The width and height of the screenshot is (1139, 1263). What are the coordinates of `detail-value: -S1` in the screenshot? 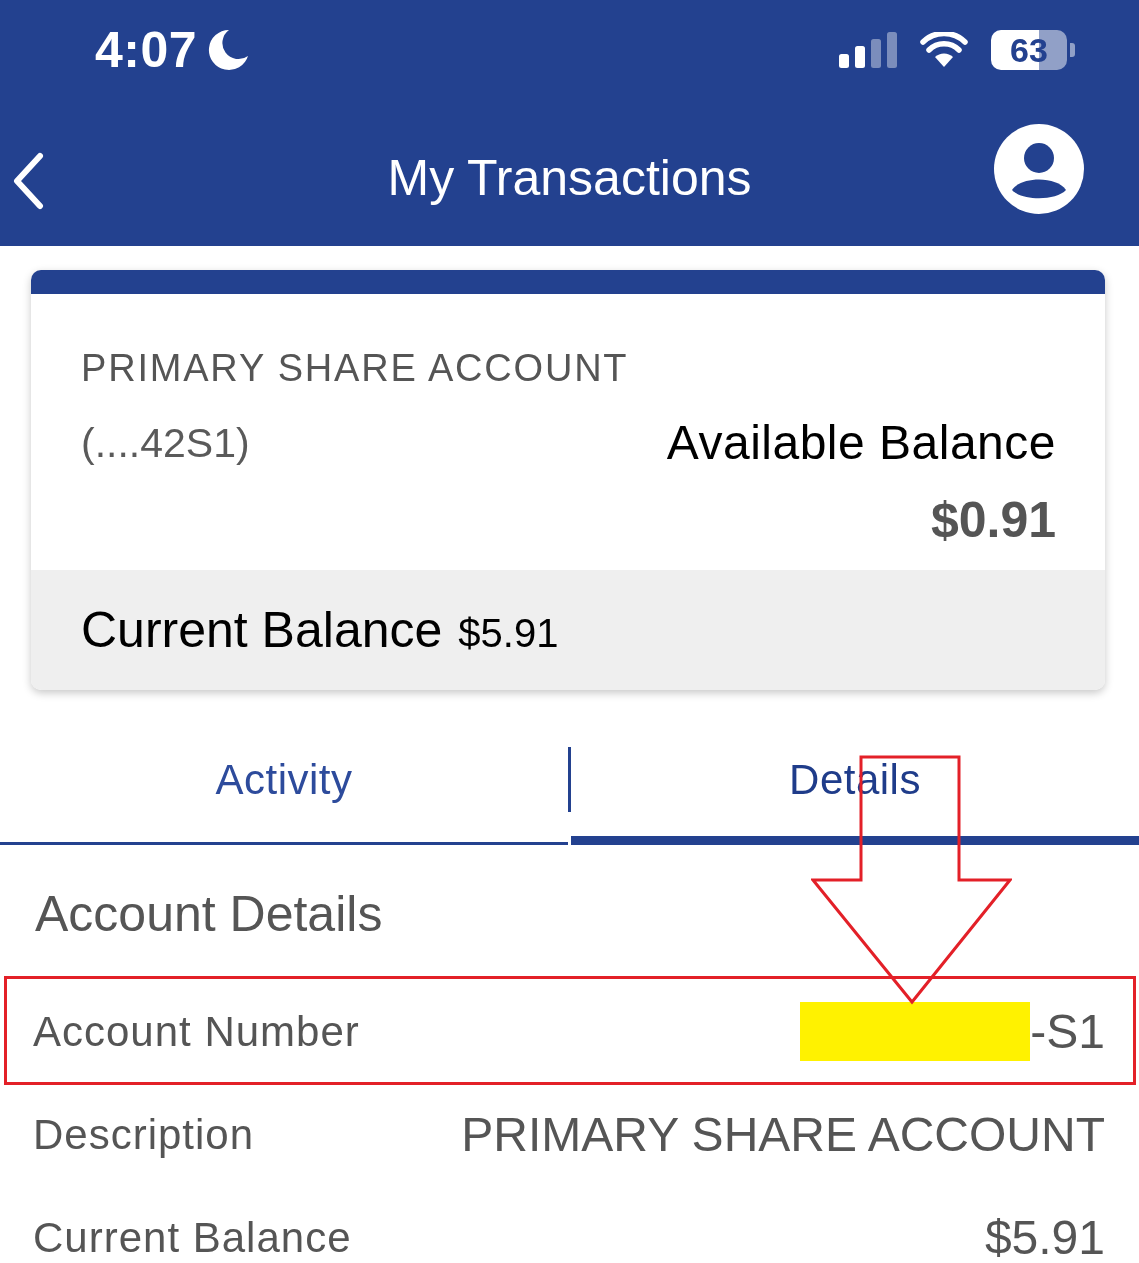 It's located at (1067, 1031).